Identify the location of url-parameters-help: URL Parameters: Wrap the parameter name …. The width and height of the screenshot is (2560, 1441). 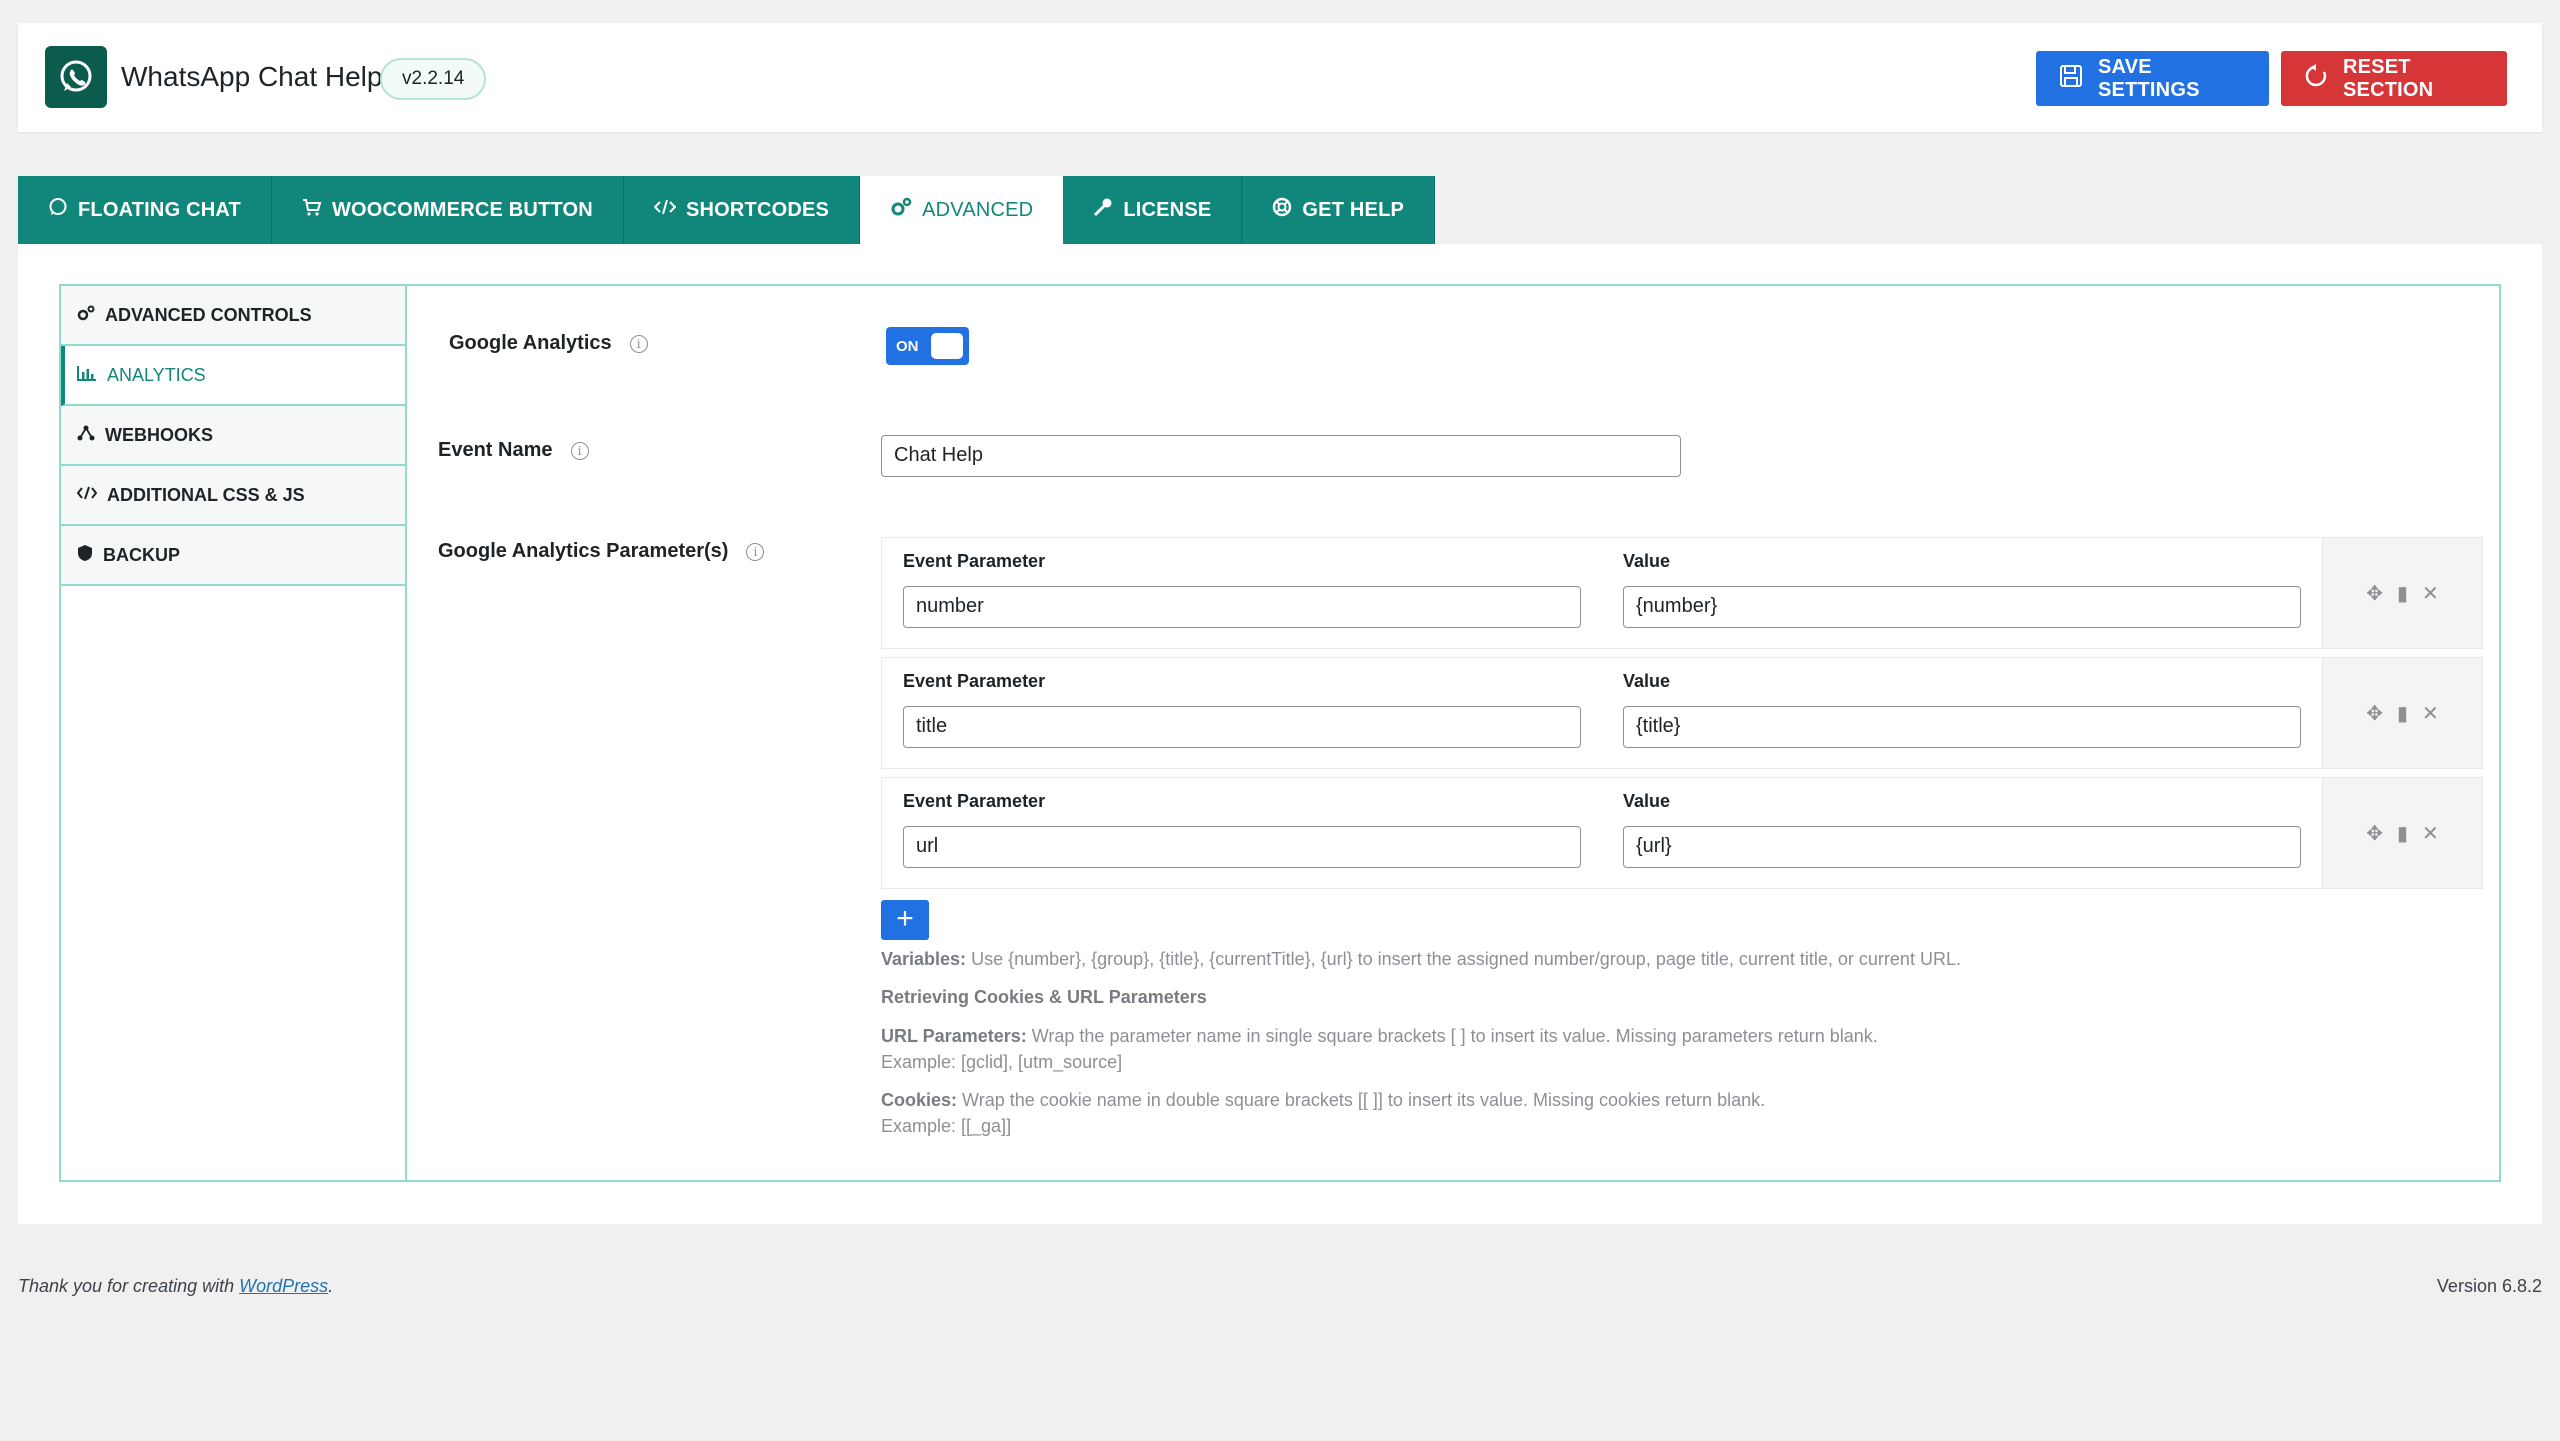
(1379, 1049).